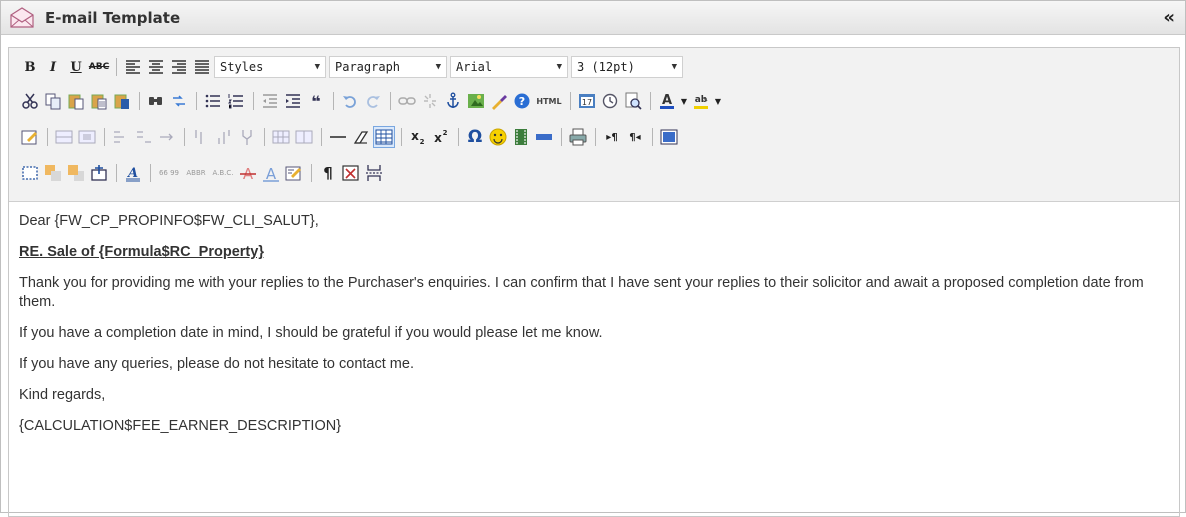  Describe the element at coordinates (270, 101) in the screenshot. I see `outdent-icon` at that location.